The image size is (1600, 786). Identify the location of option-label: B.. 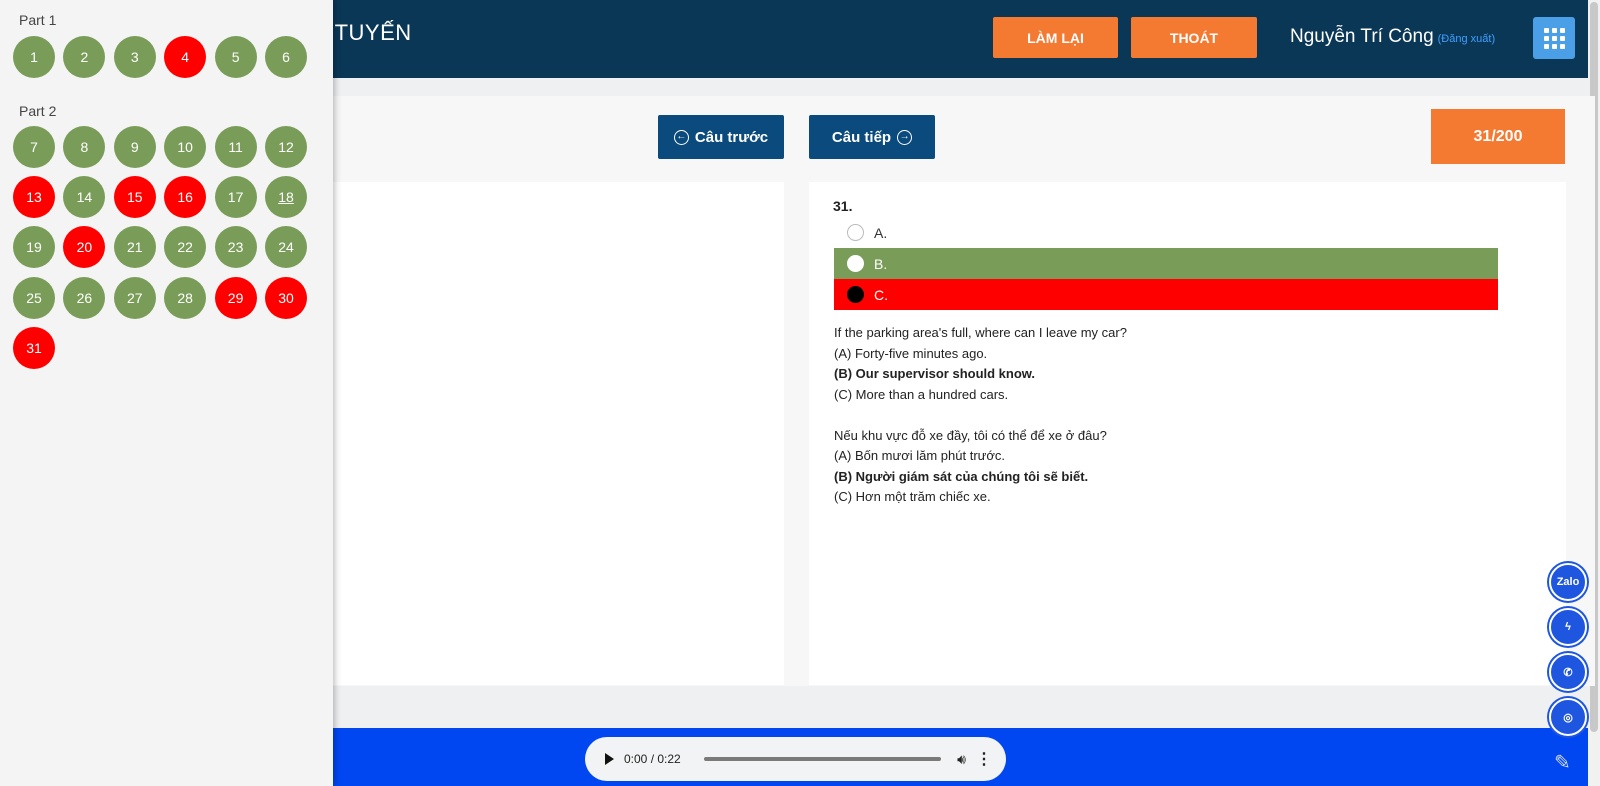
(881, 263).